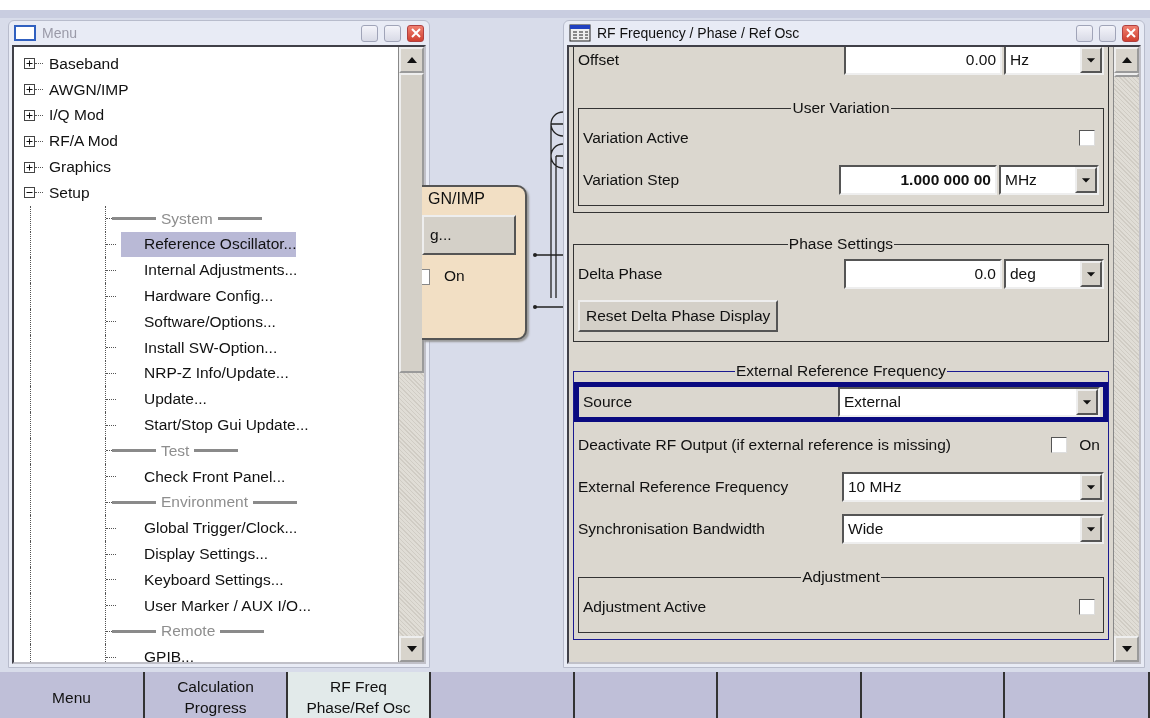  Describe the element at coordinates (83, 141) in the screenshot. I see `tree-item: RF/A Mod` at that location.